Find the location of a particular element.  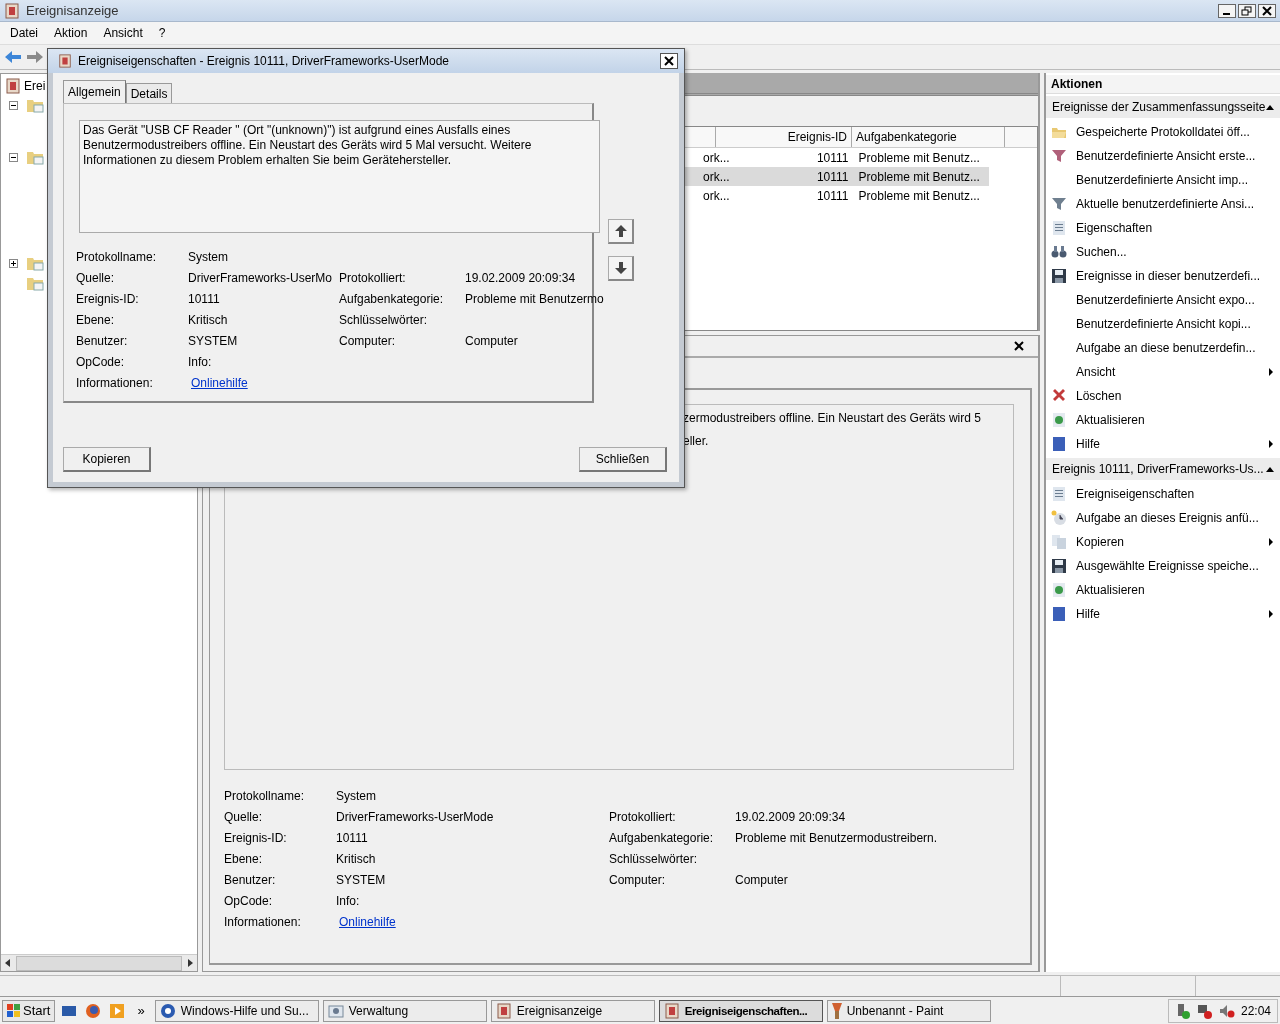

forward-arrow-icon is located at coordinates (35, 57).